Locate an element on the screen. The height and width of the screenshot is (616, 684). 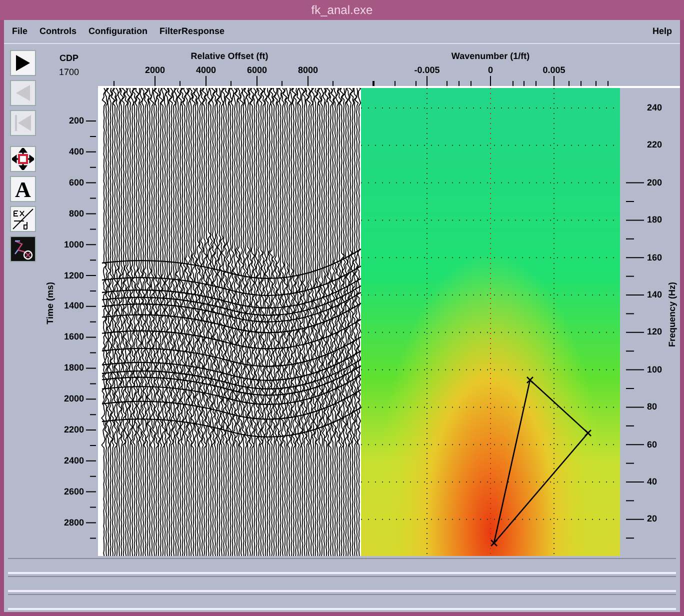
tick-label: 160 is located at coordinates (654, 257).